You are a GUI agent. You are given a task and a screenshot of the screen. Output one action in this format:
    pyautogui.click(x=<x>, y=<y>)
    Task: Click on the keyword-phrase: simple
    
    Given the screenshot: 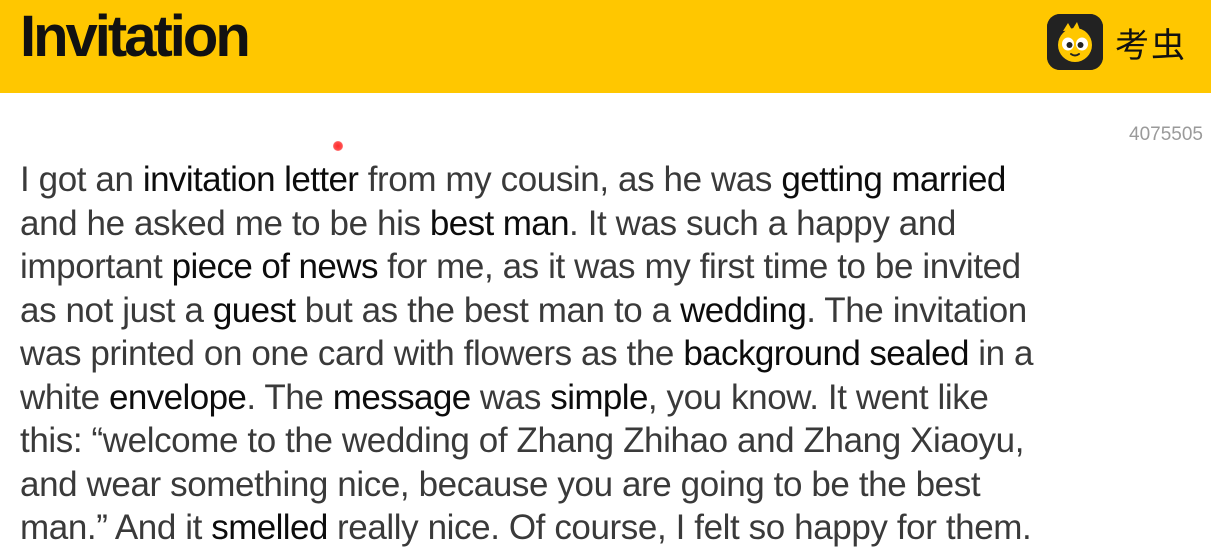 What is the action you would take?
    pyautogui.click(x=599, y=397)
    